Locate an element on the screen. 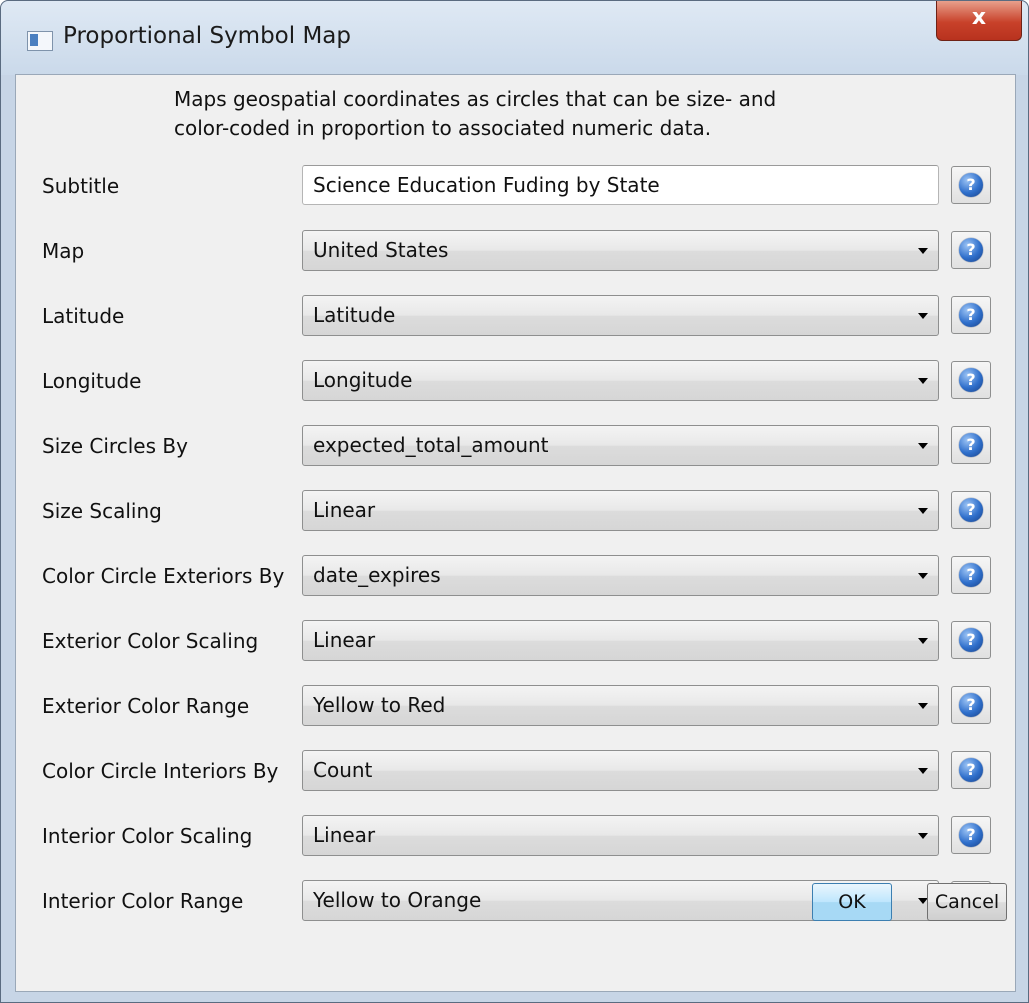 Image resolution: width=1029 pixels, height=1003 pixels. exterior-color-range-label: Exterior Color Range is located at coordinates (146, 706).